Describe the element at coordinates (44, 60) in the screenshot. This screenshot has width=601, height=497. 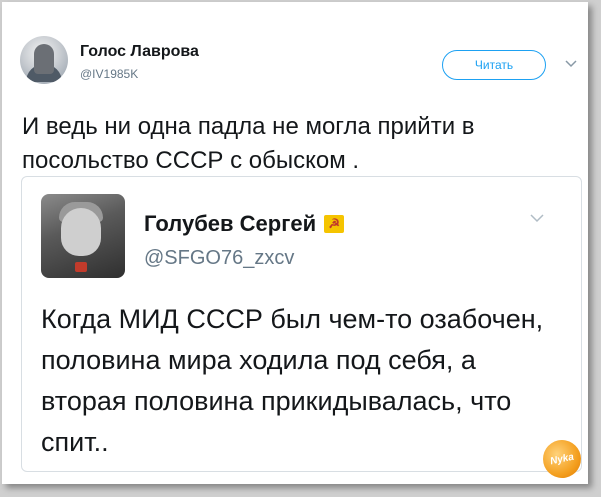
I see `author-avatar` at that location.